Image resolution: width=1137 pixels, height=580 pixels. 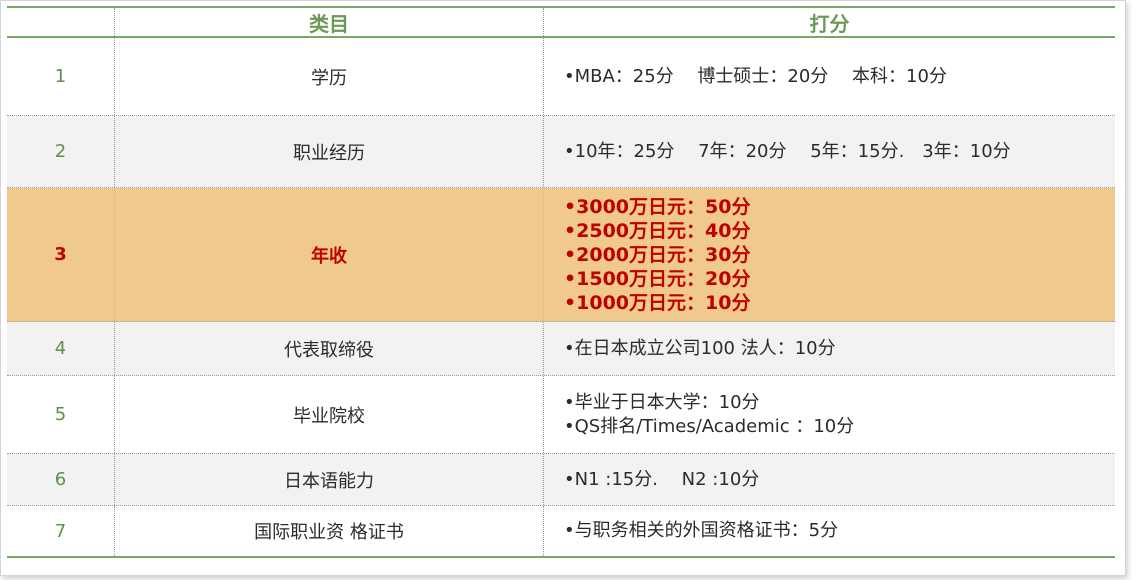 What do you see at coordinates (61, 414) in the screenshot?
I see `row-number: 5` at bounding box center [61, 414].